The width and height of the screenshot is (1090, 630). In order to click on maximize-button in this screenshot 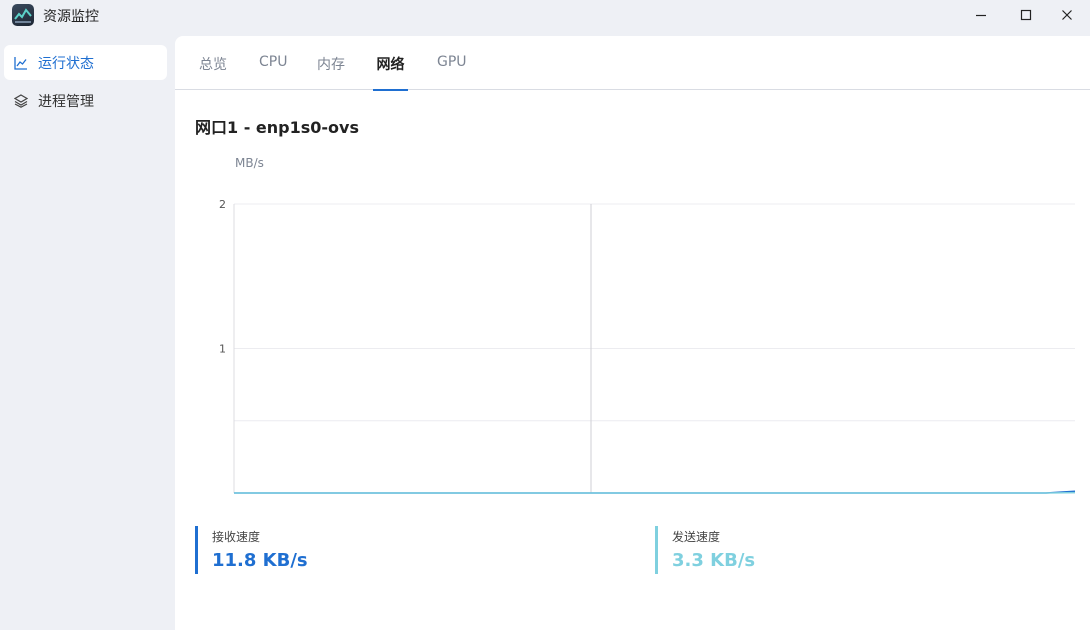, I will do `click(1026, 15)`.